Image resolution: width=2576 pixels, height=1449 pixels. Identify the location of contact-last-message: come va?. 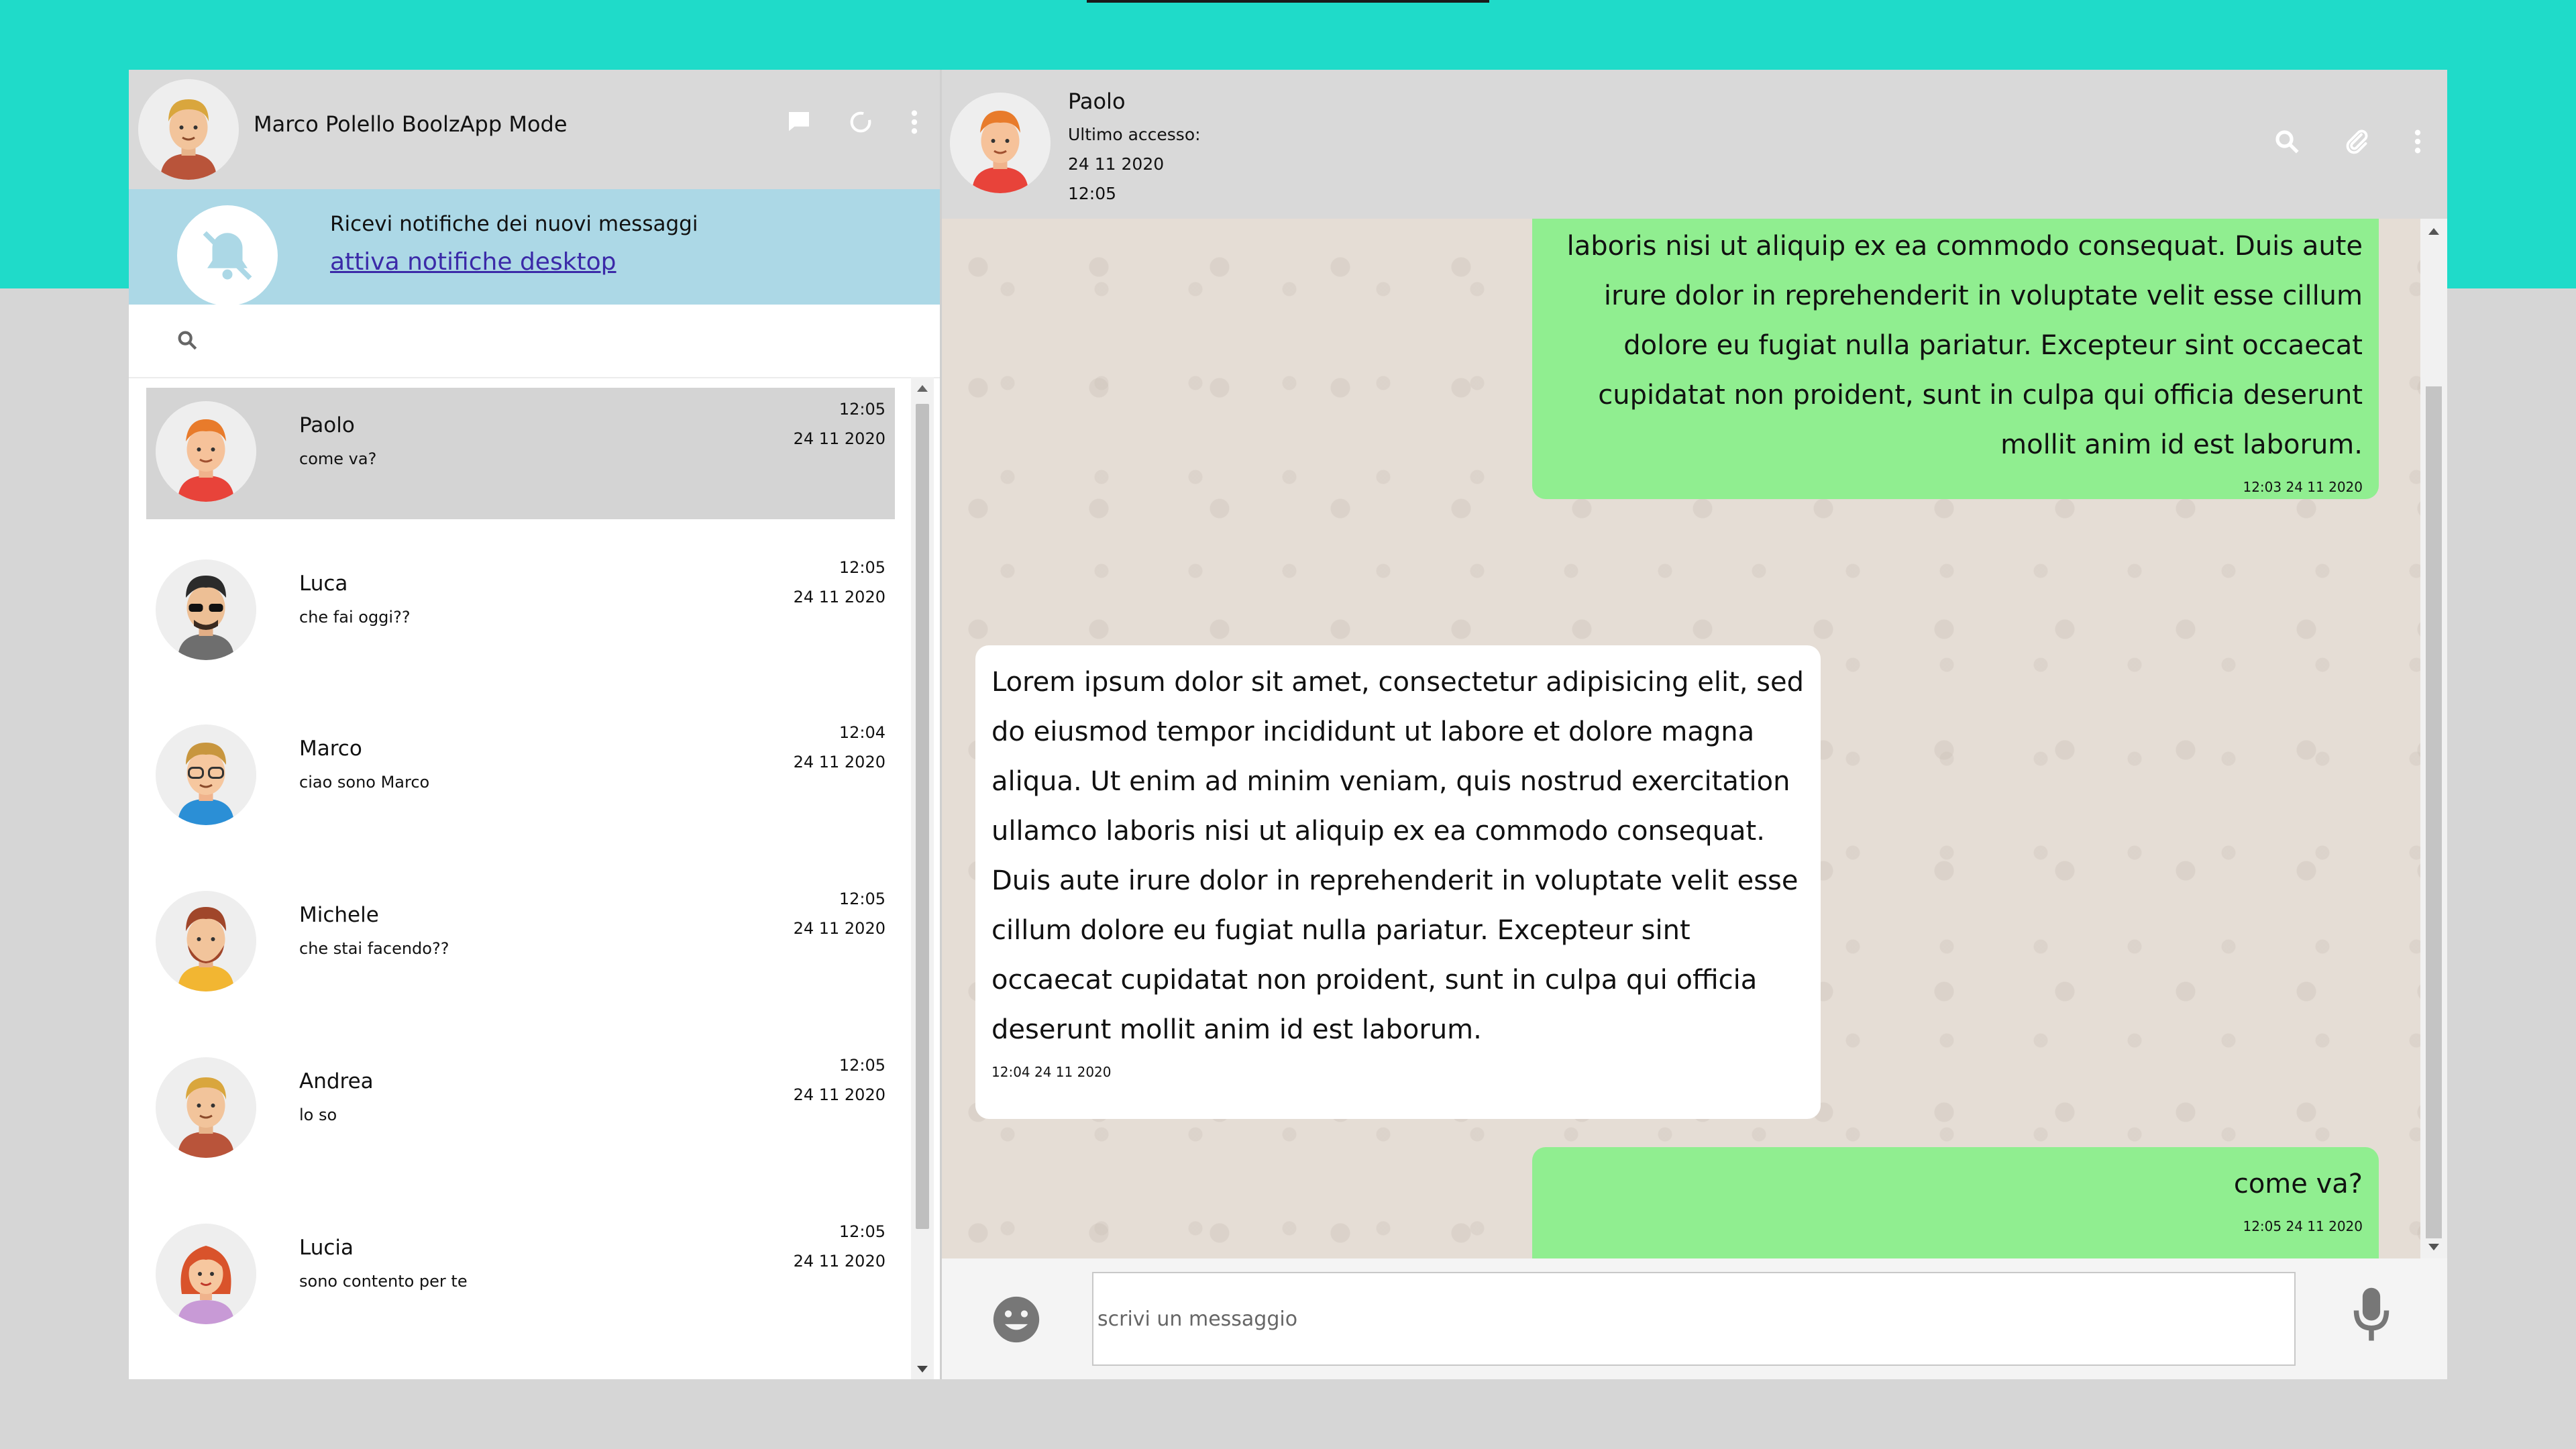
(338, 458).